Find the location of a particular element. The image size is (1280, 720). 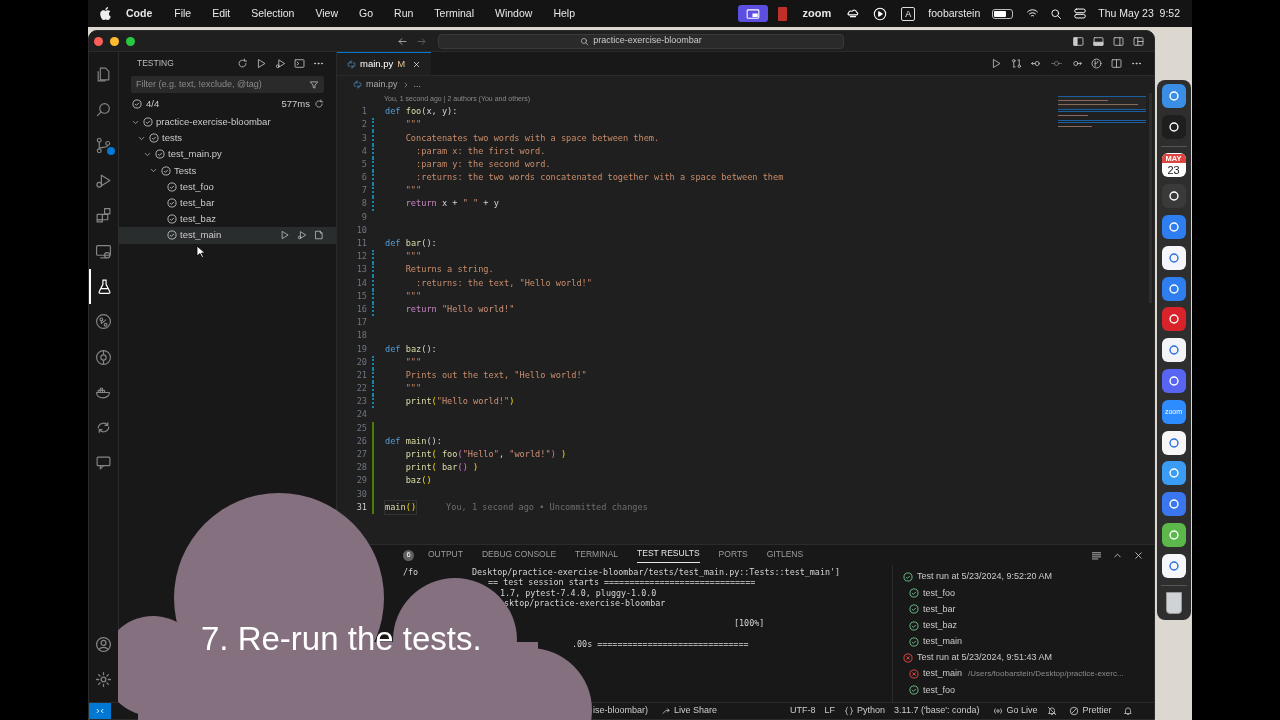

filter-icon is located at coordinates (314, 84).